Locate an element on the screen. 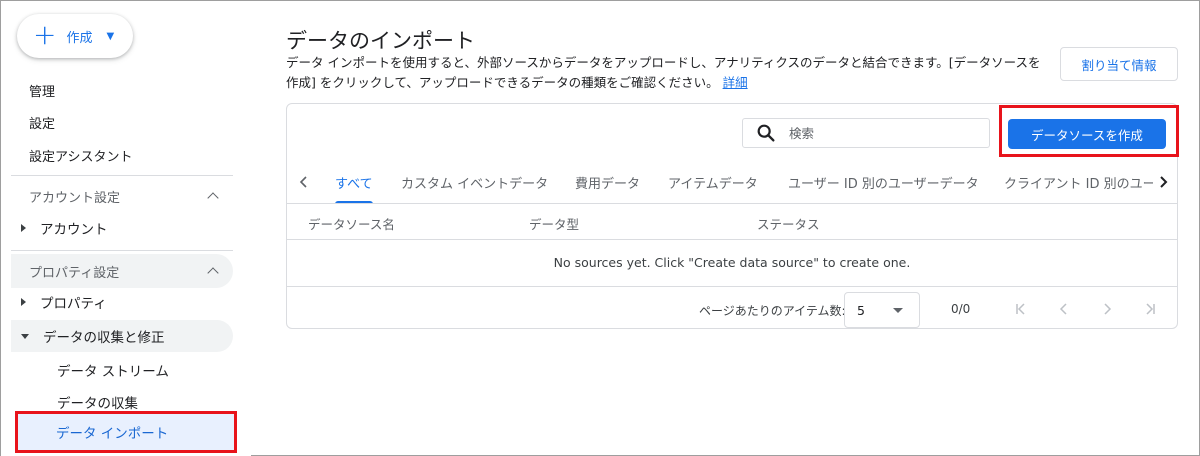 The height and width of the screenshot is (456, 1200). sidebar-item-account-label: アカウント is located at coordinates (74, 230).